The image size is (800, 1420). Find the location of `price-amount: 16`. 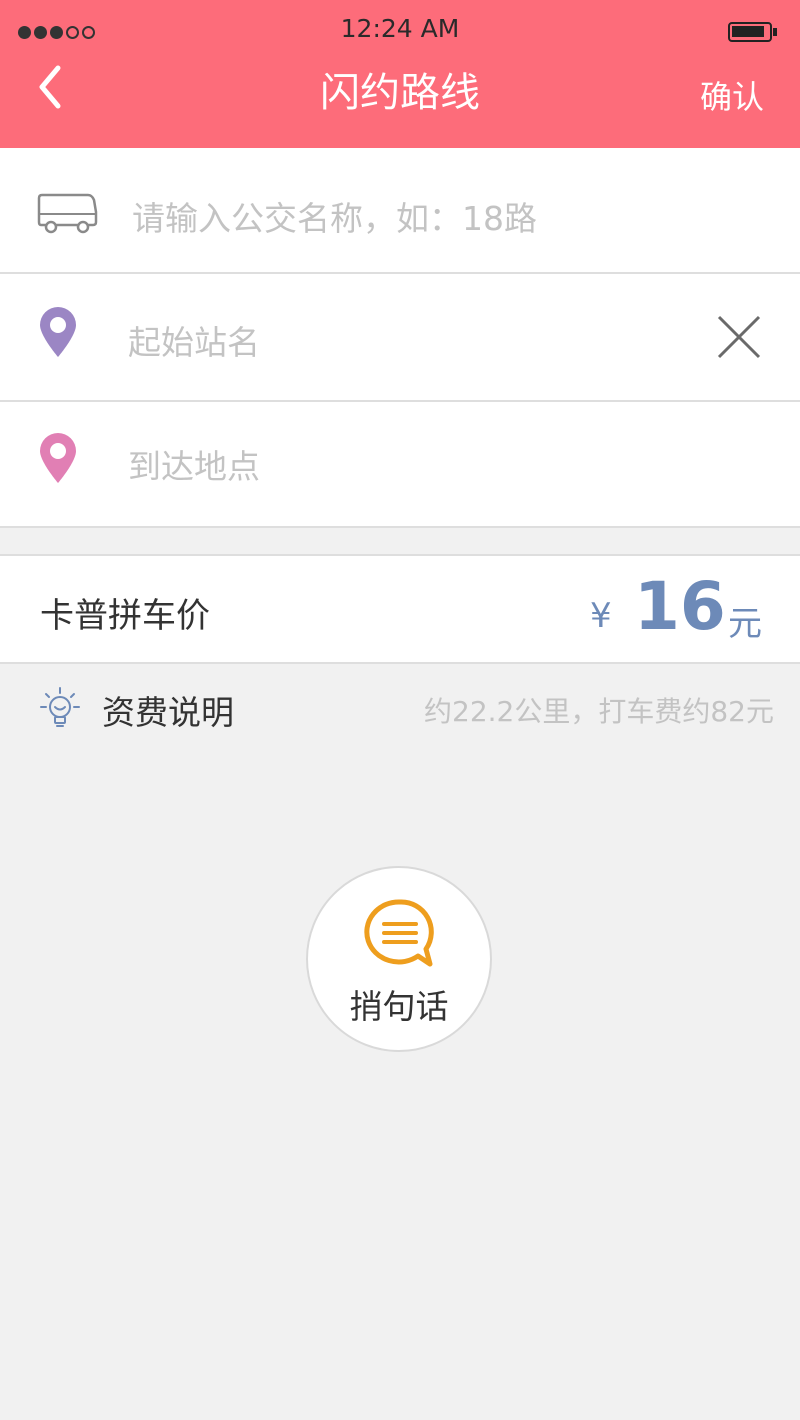

price-amount: 16 is located at coordinates (680, 606).